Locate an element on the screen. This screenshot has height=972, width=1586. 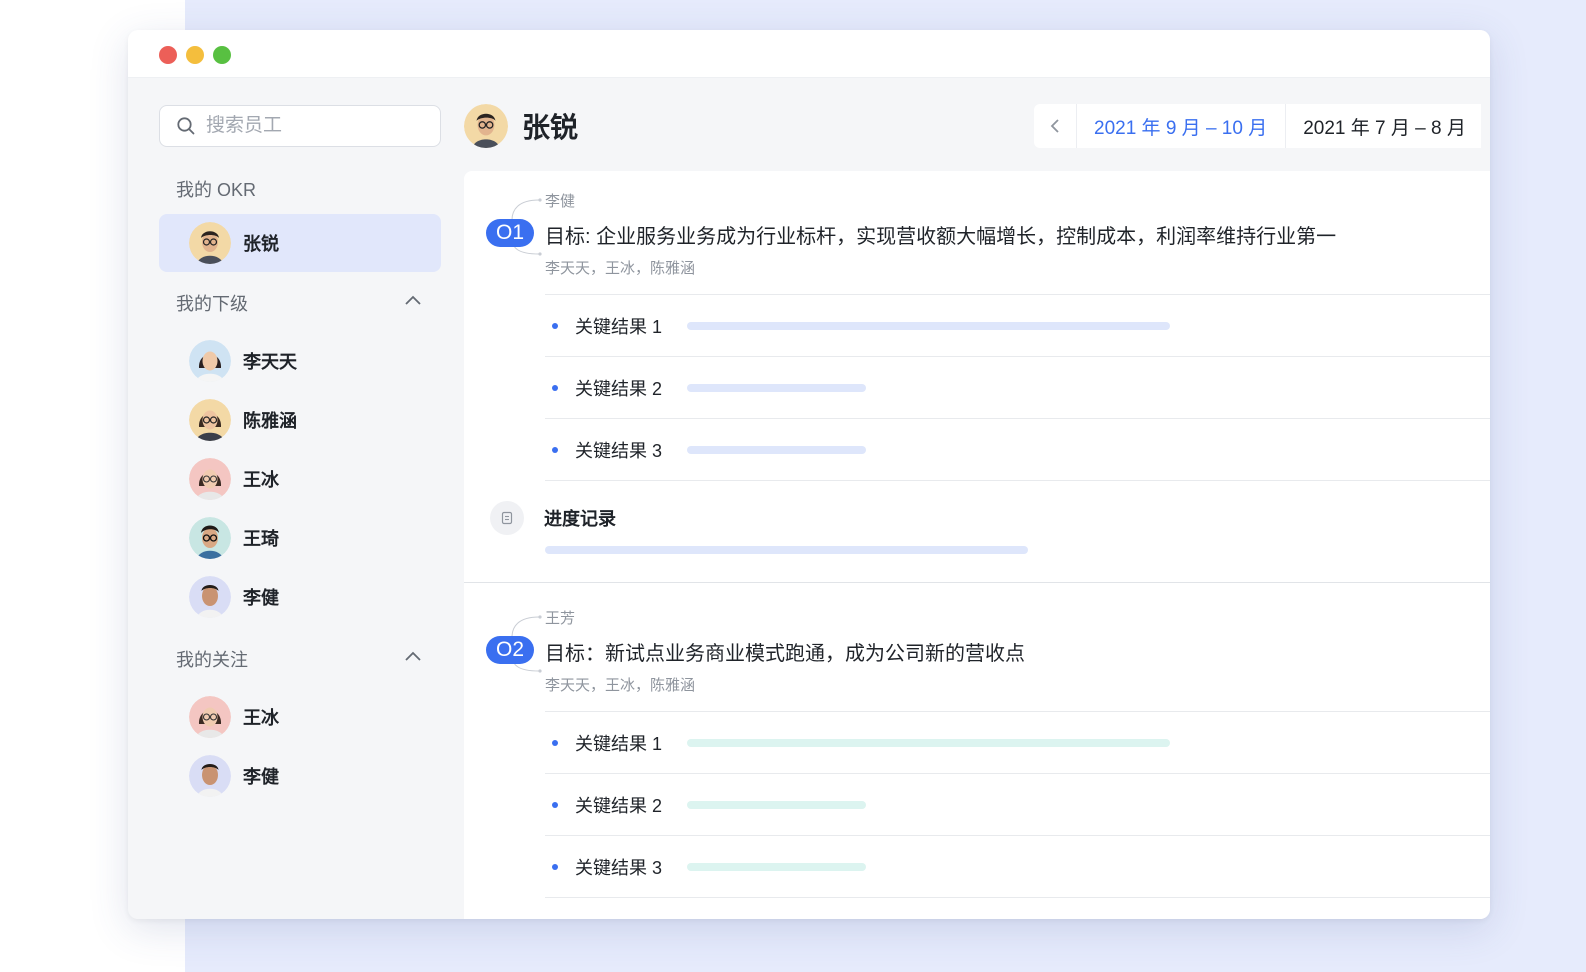
period-tab-current: 2021 年 9 月 – 10 月 is located at coordinates (1182, 126).